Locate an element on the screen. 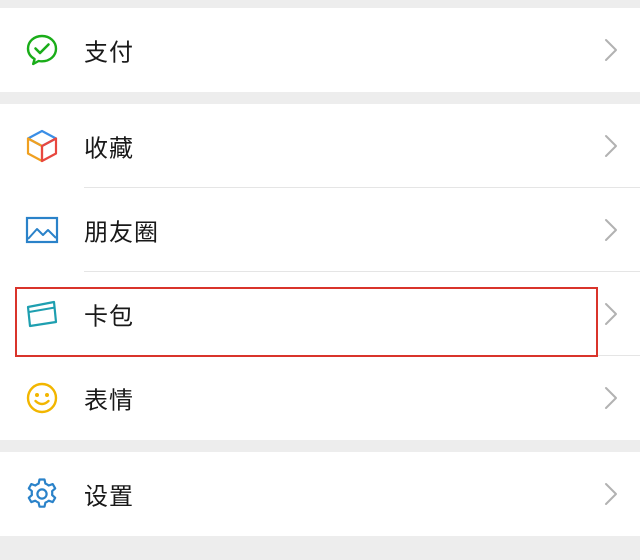 The image size is (640, 560). menu-item-label: 设置 is located at coordinates (109, 496).